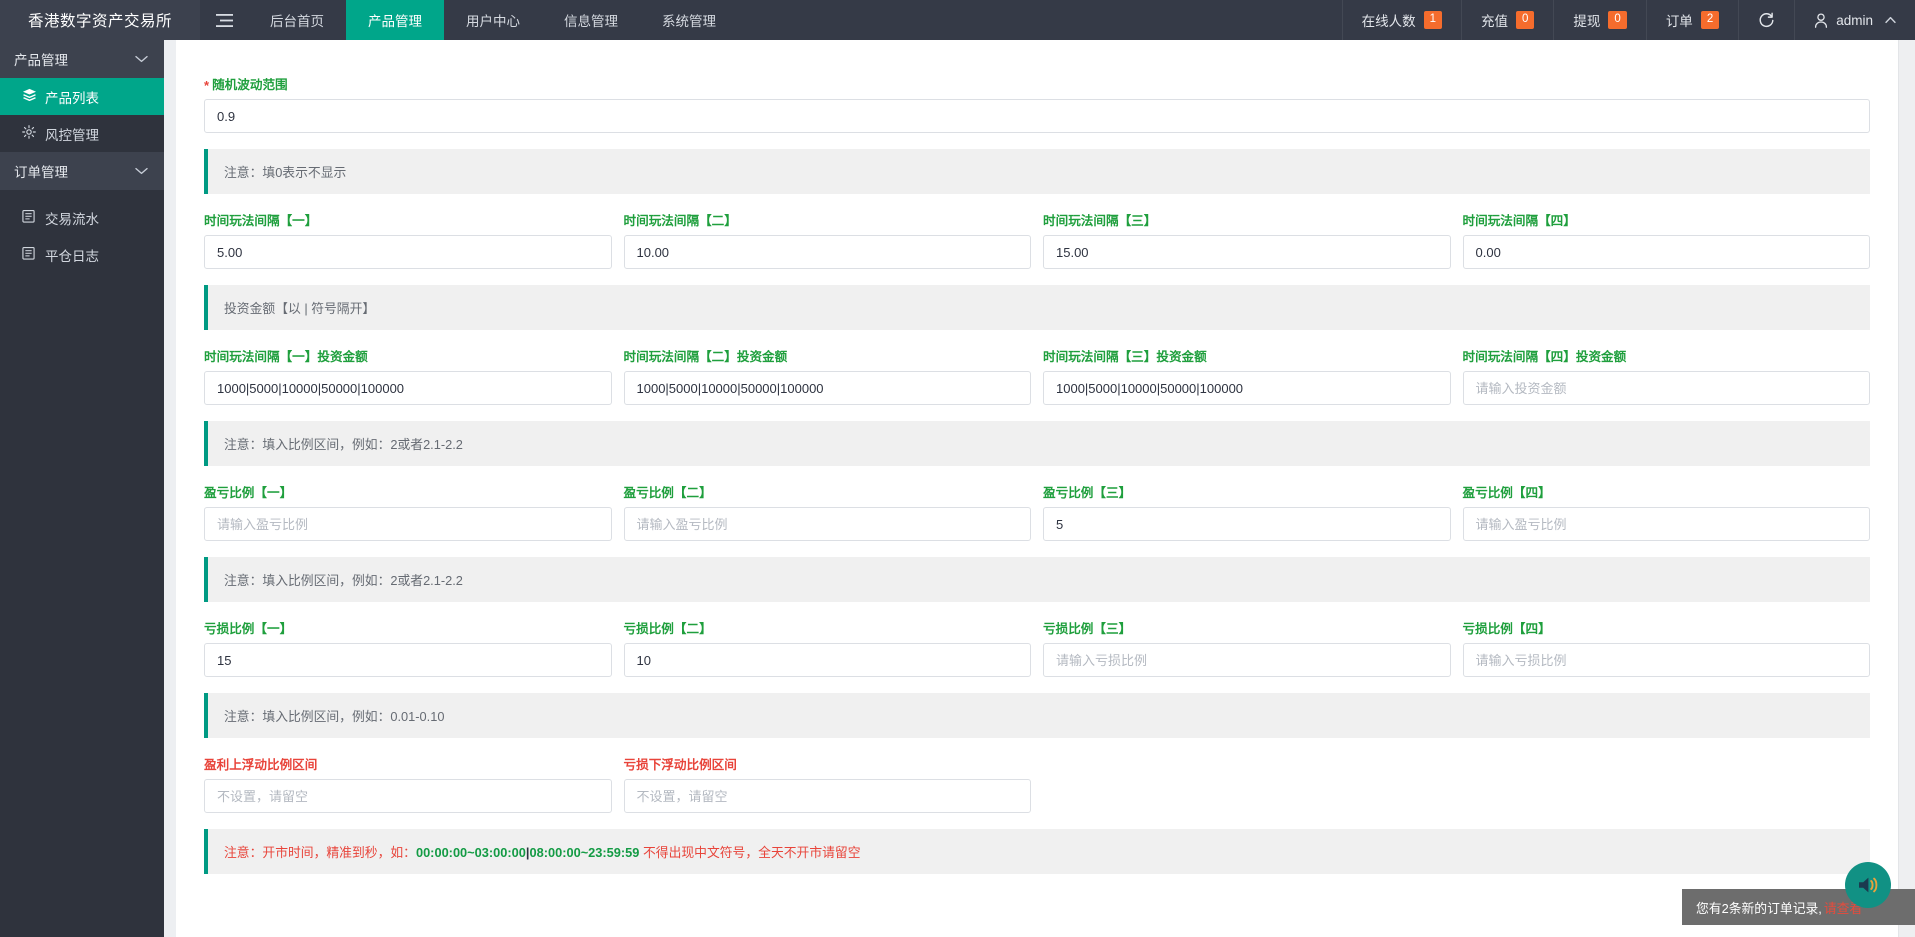  What do you see at coordinates (680, 221) in the screenshot?
I see `label-time-interval-2: 时间玩法间隔【二】` at bounding box center [680, 221].